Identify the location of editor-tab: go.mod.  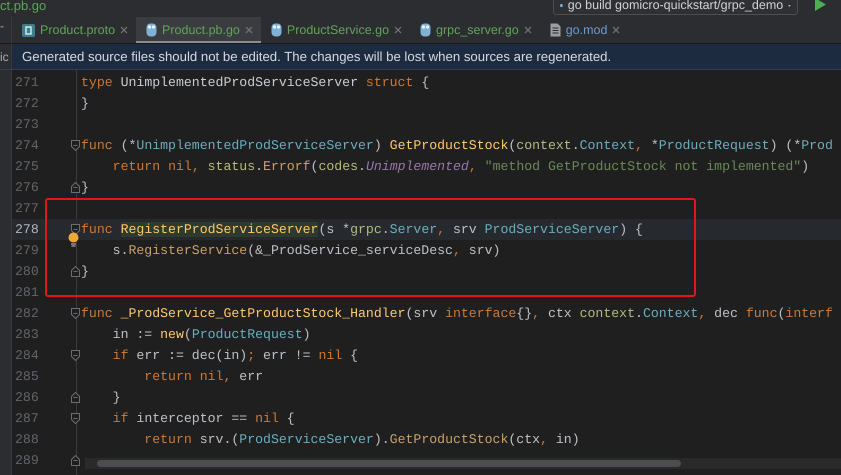
(584, 30).